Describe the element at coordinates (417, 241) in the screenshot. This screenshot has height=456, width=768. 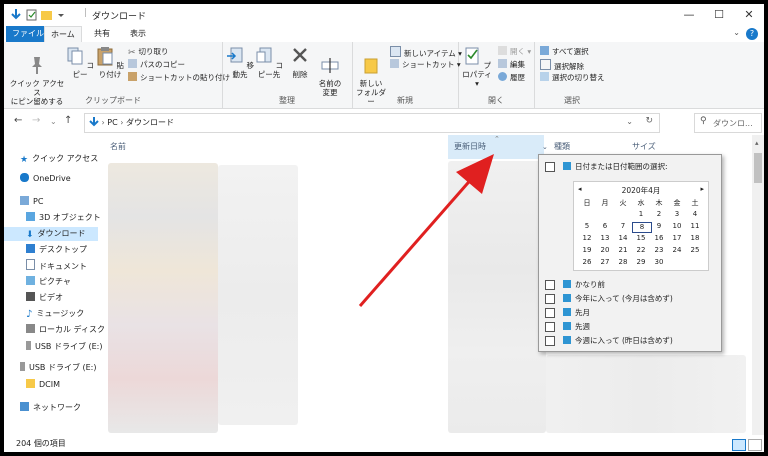
I see `arrow-shaft` at that location.